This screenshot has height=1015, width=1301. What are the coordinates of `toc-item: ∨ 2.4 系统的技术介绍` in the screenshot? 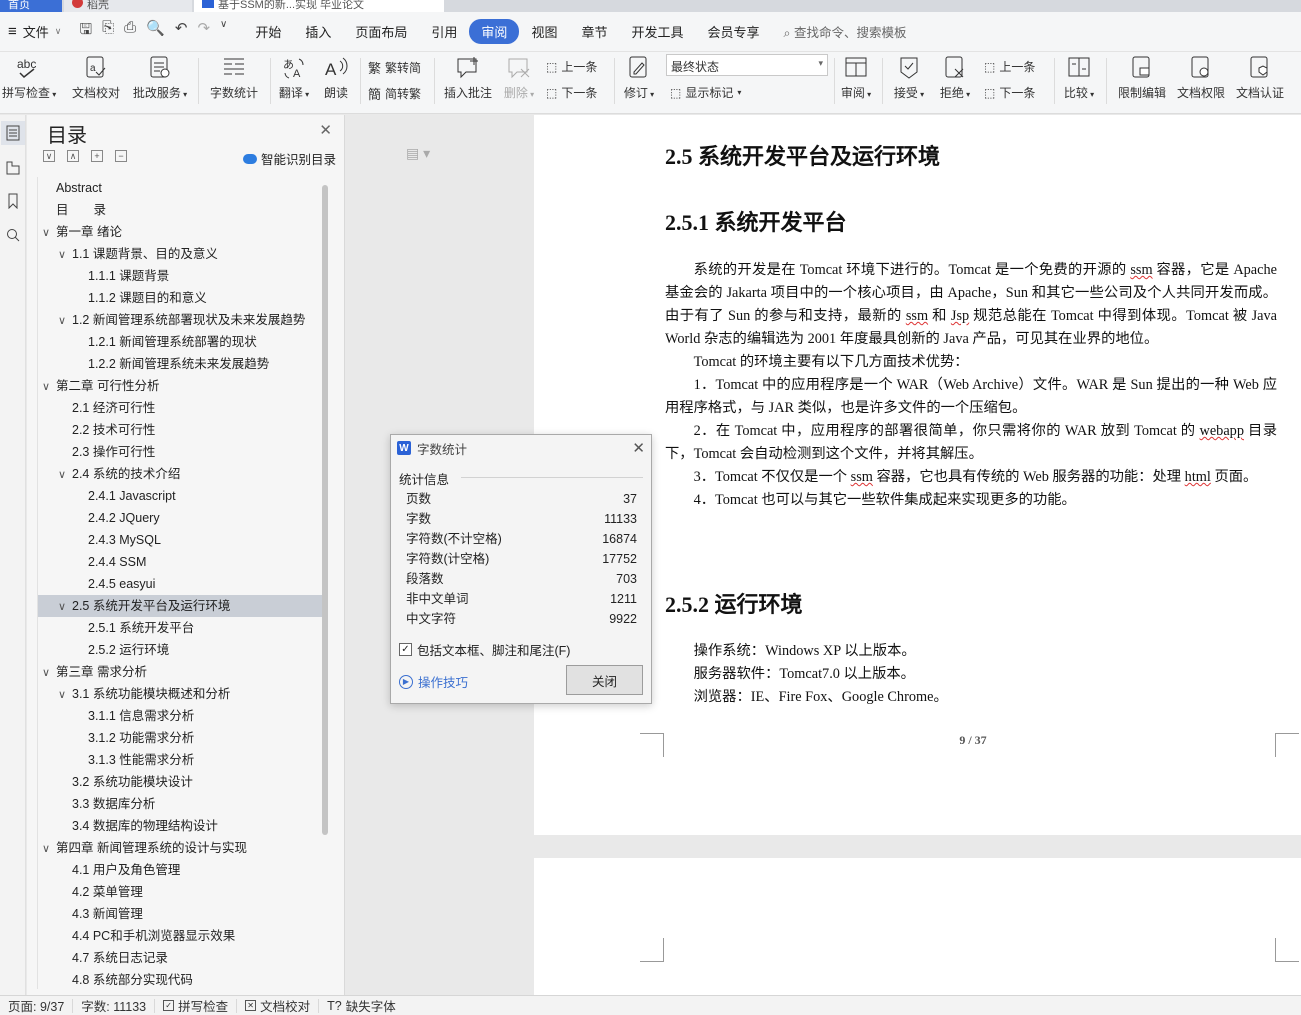 It's located at (180, 474).